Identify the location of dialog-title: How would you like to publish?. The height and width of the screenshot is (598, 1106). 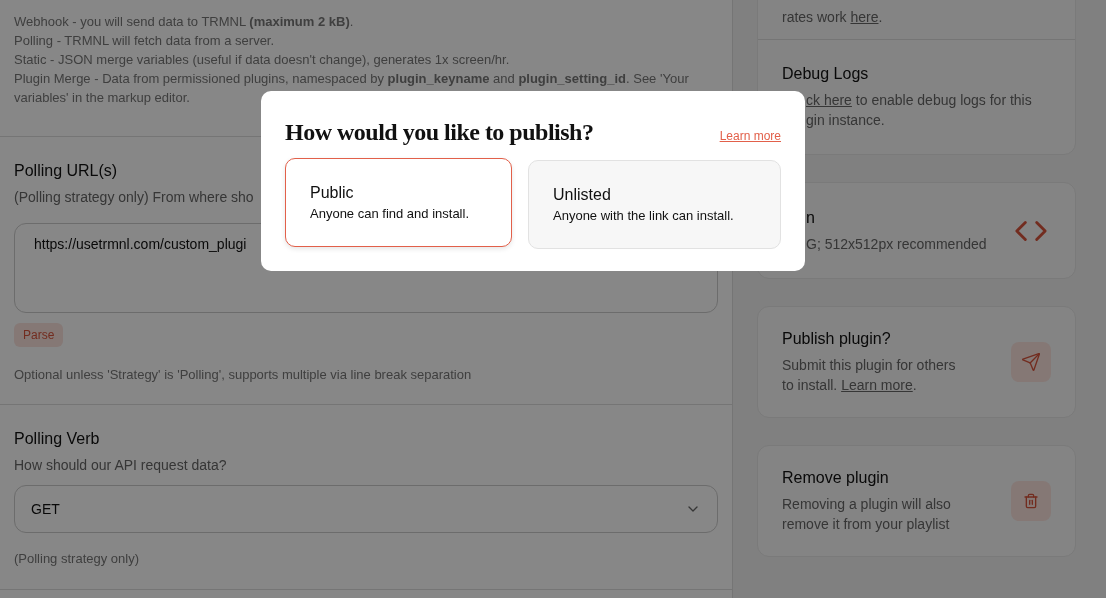
(439, 132).